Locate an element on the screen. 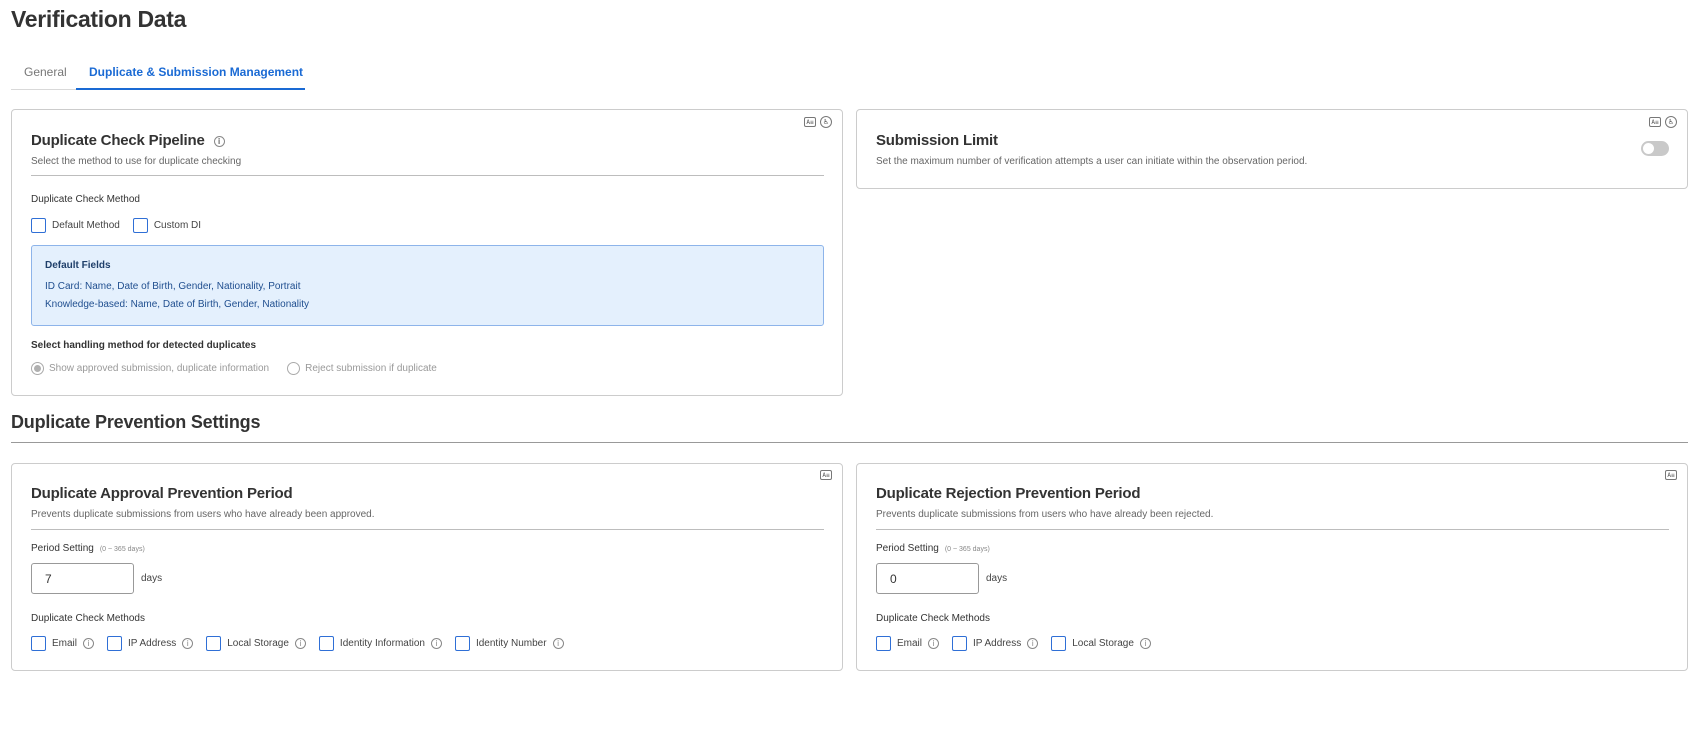 This screenshot has height=734, width=1701. active-tab-indicator is located at coordinates (190, 89).